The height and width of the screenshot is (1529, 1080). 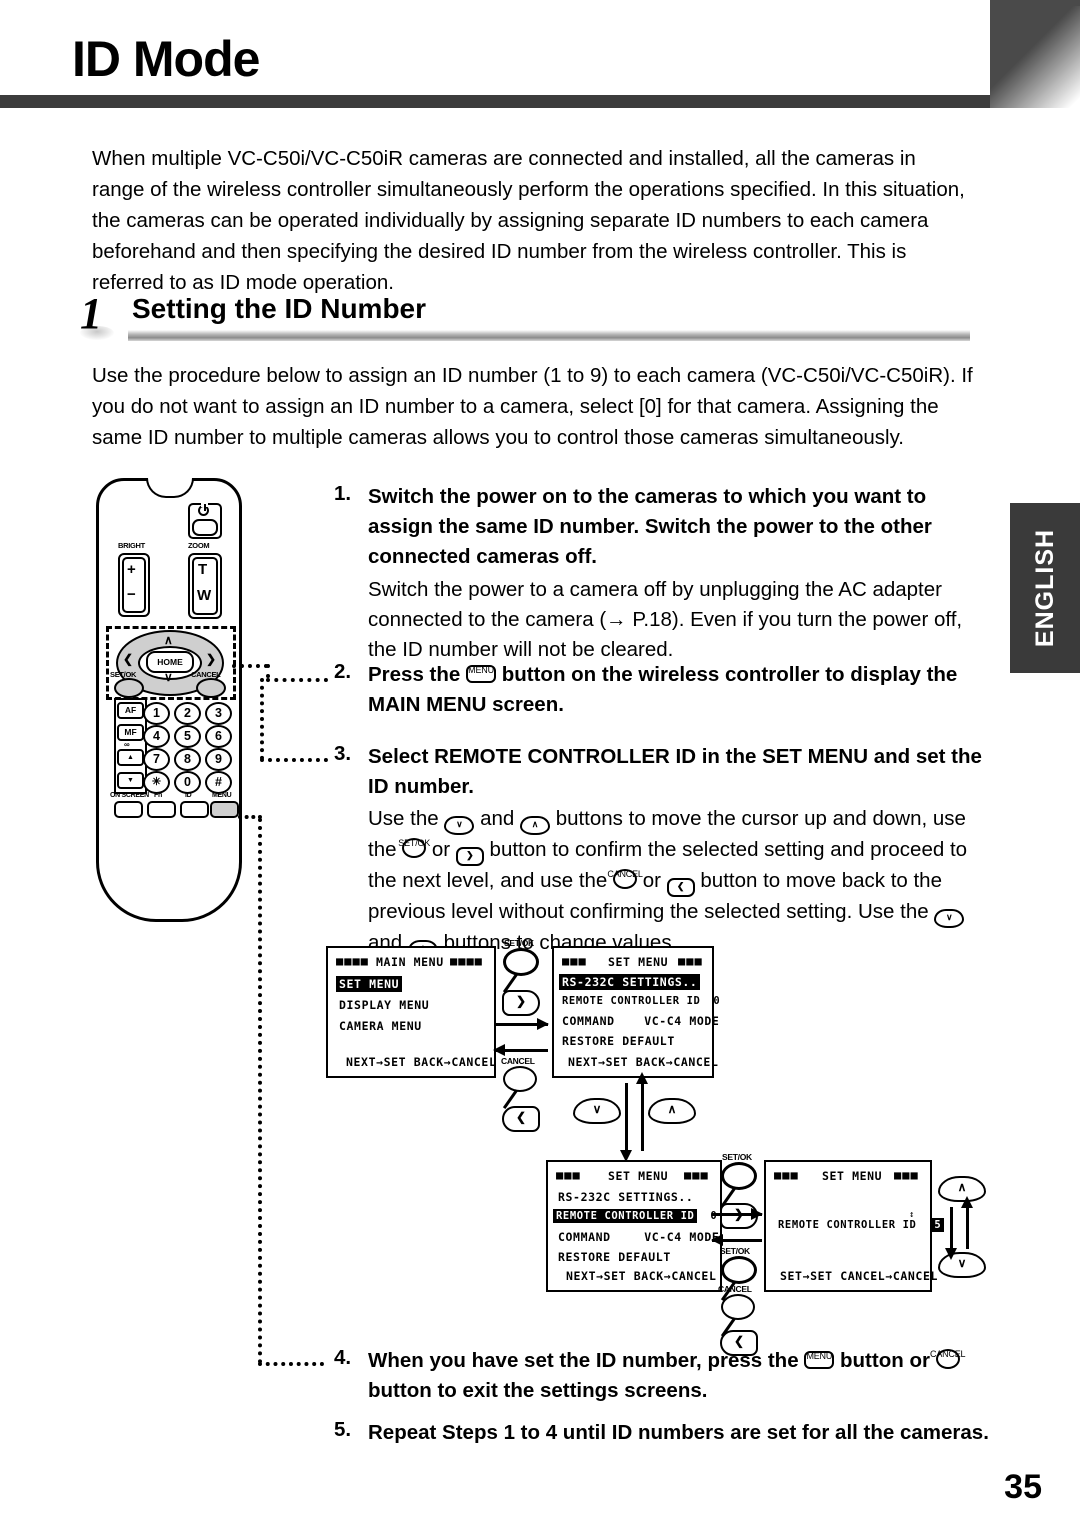 What do you see at coordinates (343, 753) in the screenshot?
I see `step-3-number: 3.` at bounding box center [343, 753].